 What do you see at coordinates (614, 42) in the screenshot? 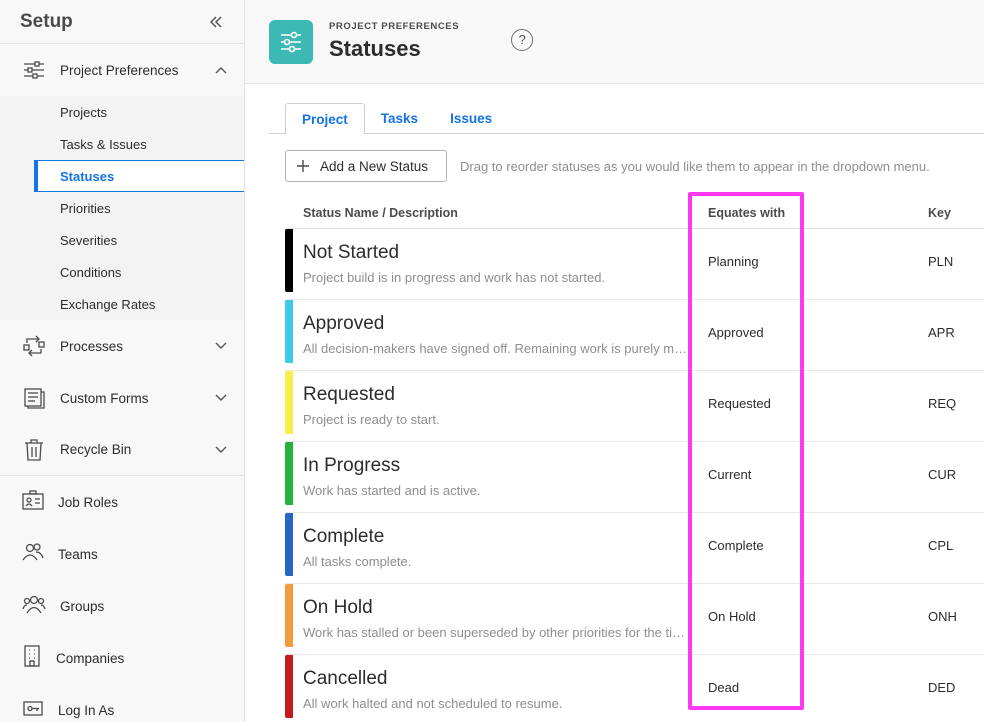
I see `page-header: PROJECT PREFERENCES Statuses ?` at bounding box center [614, 42].